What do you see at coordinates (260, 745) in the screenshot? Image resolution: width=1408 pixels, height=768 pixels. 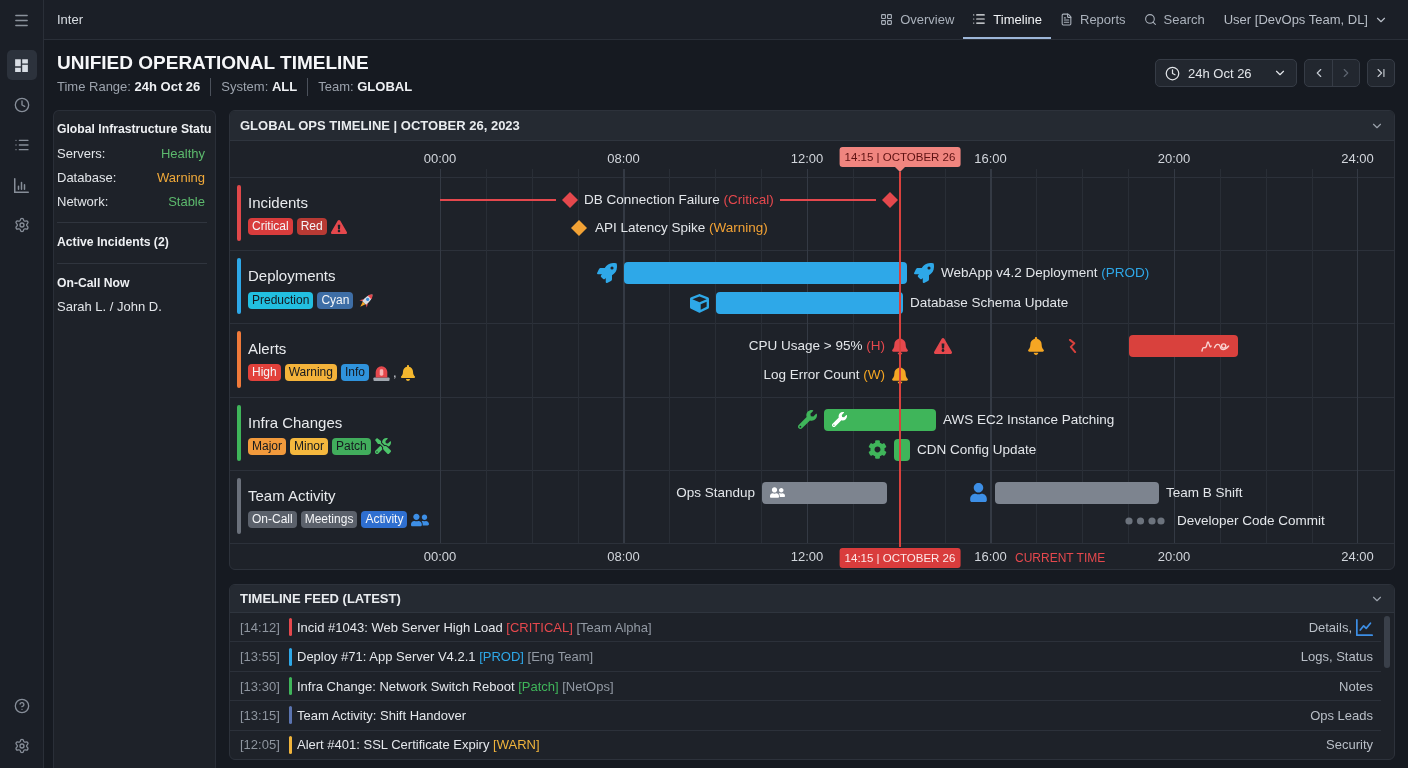 I see `timestamp: [12:05]` at bounding box center [260, 745].